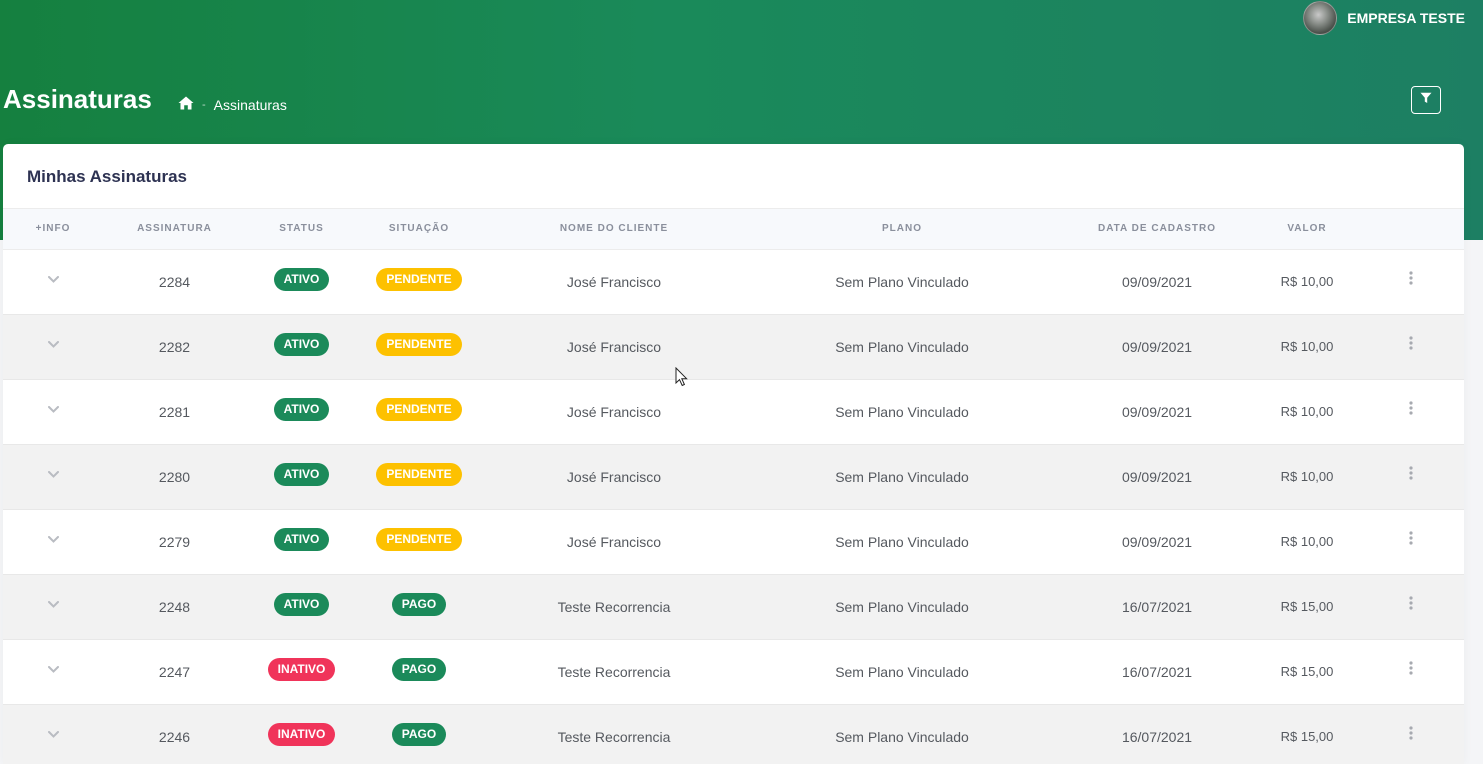  I want to click on mouse-cursor, so click(682, 379).